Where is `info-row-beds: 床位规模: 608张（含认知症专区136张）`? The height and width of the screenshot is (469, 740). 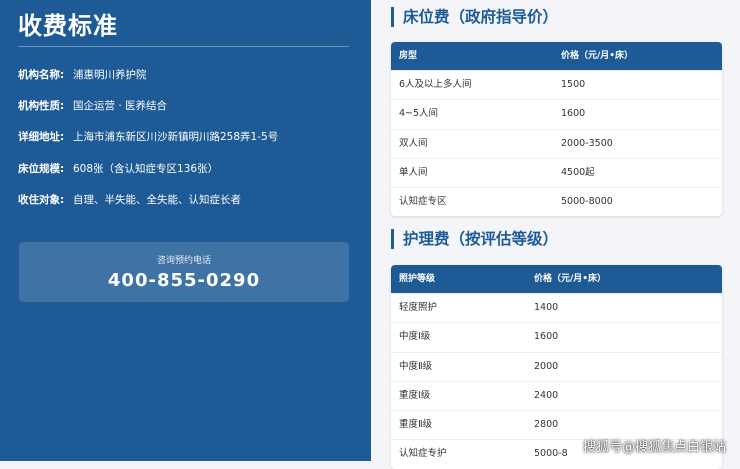 info-row-beds: 床位规模: 608张（含认知症专区136张） is located at coordinates (118, 168).